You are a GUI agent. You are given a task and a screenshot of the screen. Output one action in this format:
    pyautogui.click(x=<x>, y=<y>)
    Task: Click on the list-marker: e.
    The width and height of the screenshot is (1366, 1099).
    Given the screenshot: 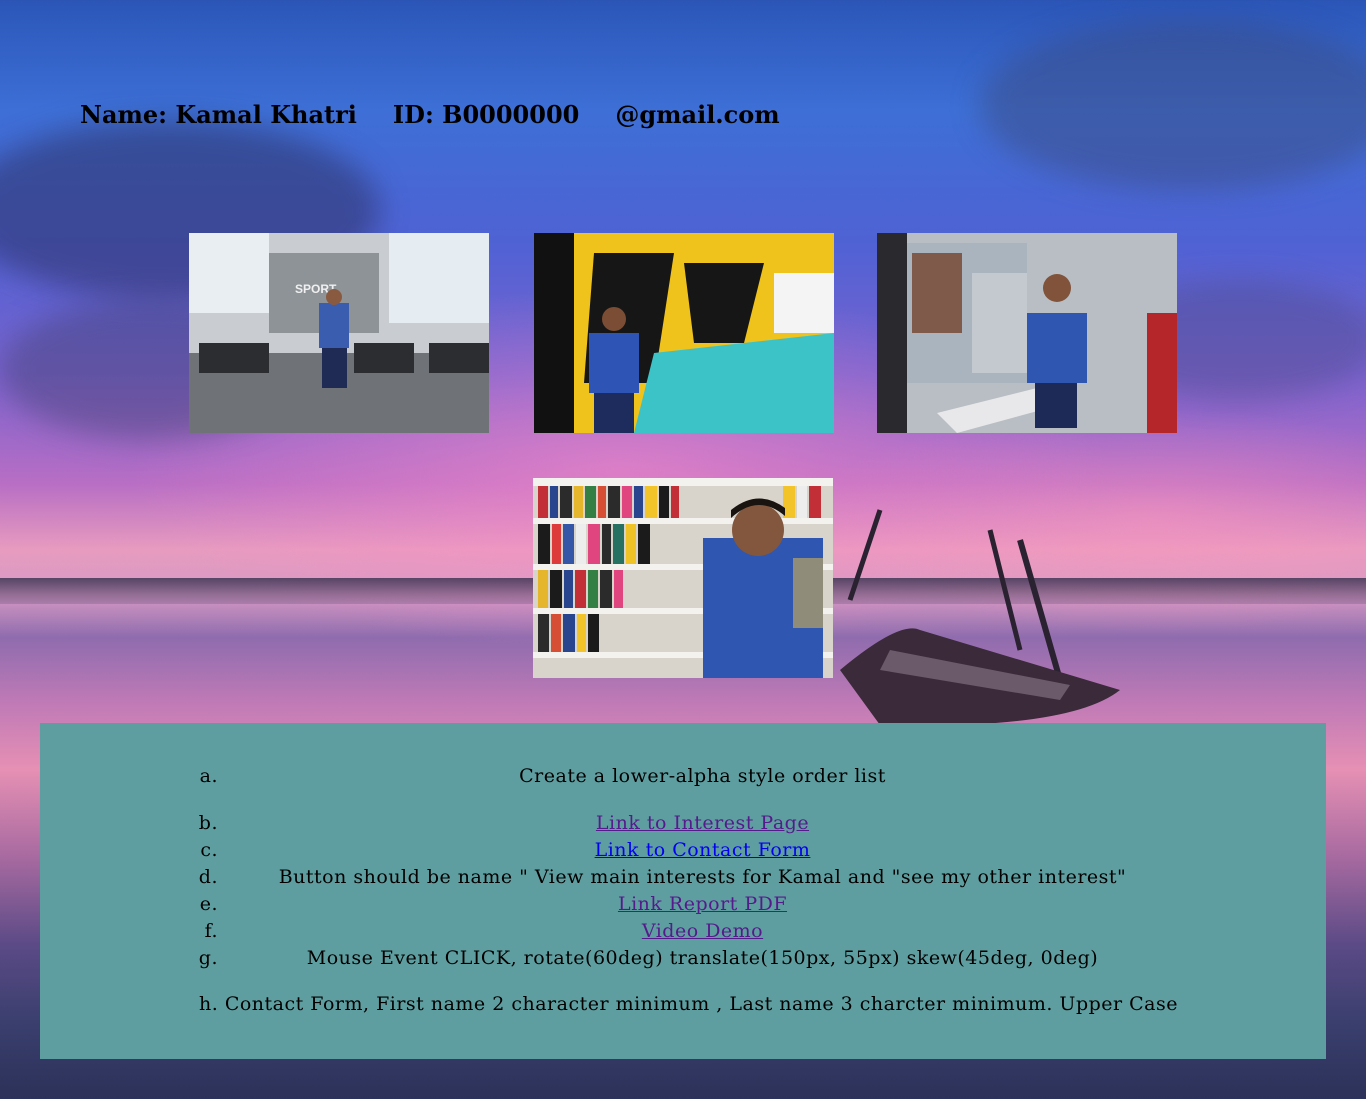 What is the action you would take?
    pyautogui.click(x=208, y=904)
    